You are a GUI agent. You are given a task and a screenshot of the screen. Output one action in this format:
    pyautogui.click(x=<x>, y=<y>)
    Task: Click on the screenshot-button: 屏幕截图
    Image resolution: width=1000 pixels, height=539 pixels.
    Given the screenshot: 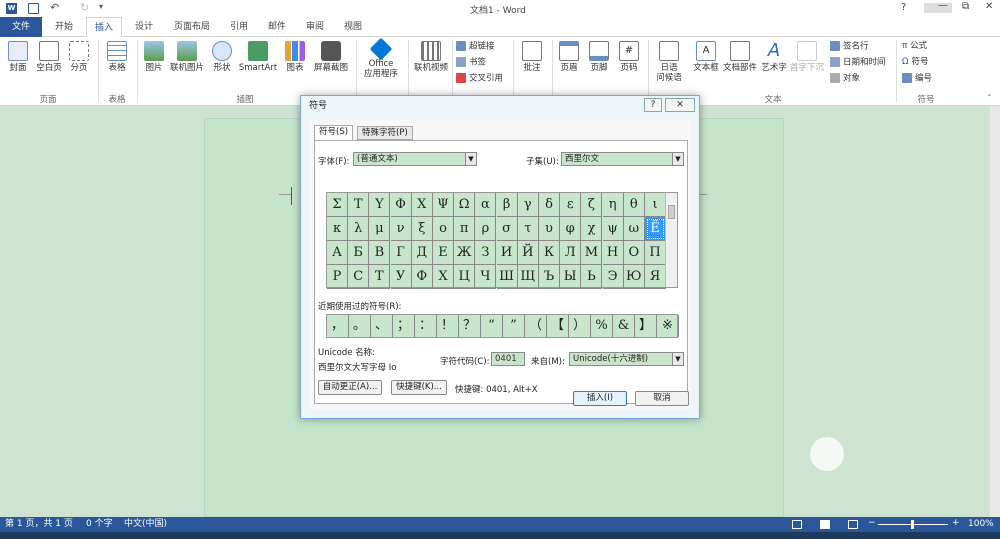 What is the action you would take?
    pyautogui.click(x=331, y=57)
    